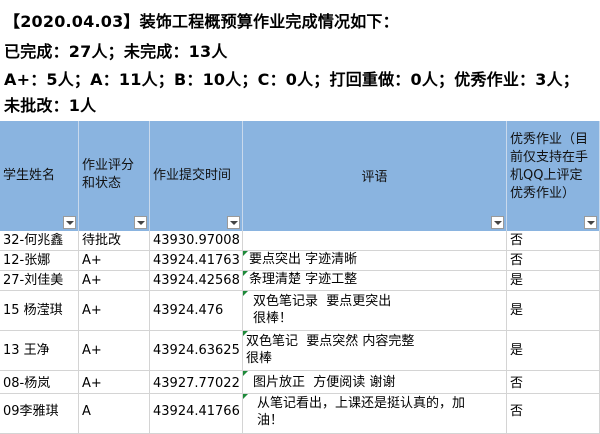 The image size is (600, 434). What do you see at coordinates (375, 351) in the screenshot?
I see `cell-comment: 双色笔记 要点突然 内容完整 很棒` at bounding box center [375, 351].